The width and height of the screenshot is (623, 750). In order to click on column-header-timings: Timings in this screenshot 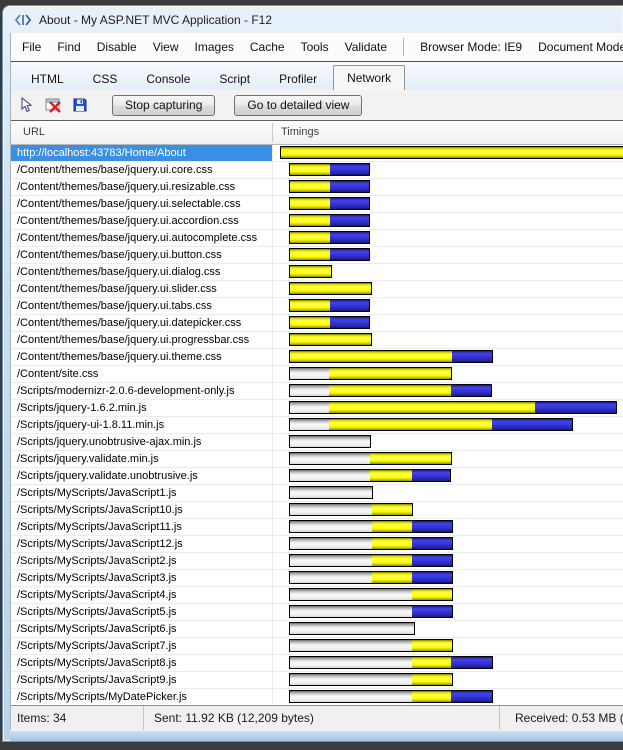, I will do `click(300, 132)`.